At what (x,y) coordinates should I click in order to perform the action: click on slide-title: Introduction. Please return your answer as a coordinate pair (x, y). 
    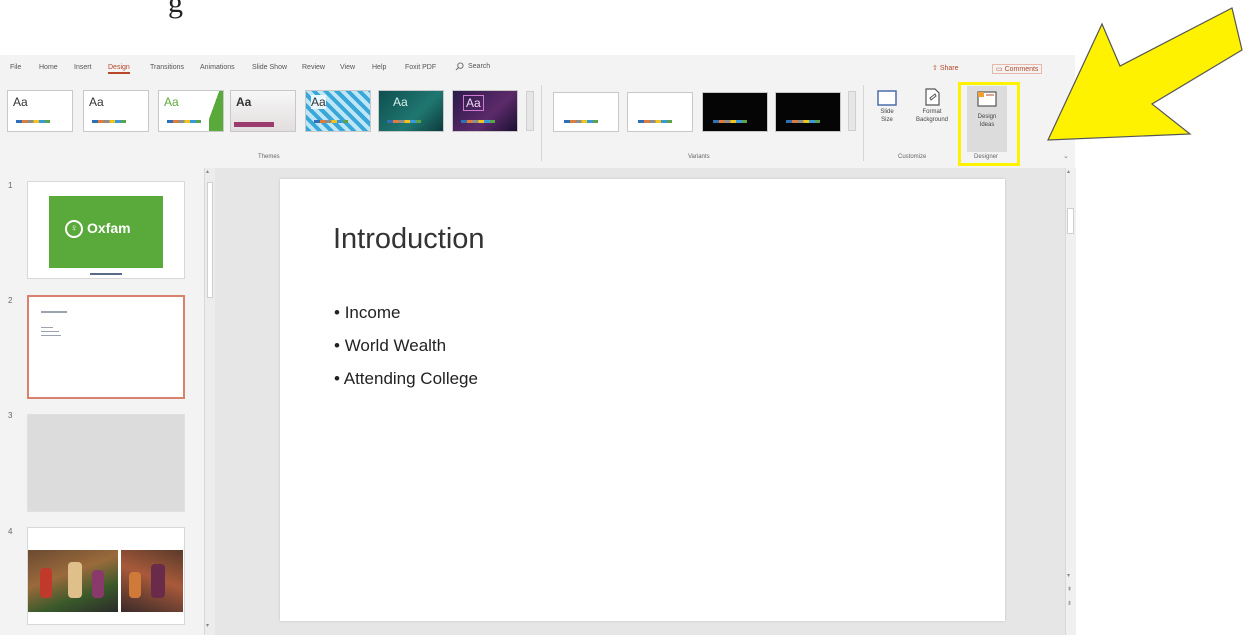
    Looking at the image, I should click on (409, 239).